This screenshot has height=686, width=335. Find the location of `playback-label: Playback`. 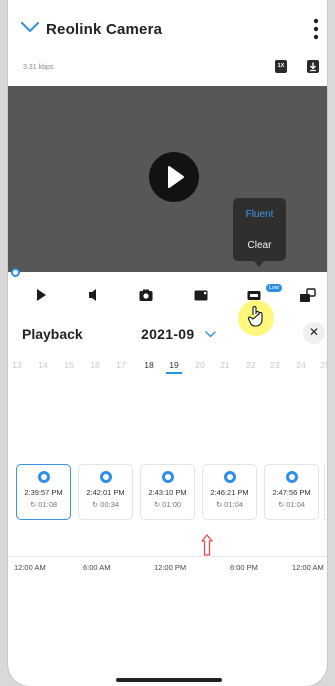

playback-label: Playback is located at coordinates (52, 334).